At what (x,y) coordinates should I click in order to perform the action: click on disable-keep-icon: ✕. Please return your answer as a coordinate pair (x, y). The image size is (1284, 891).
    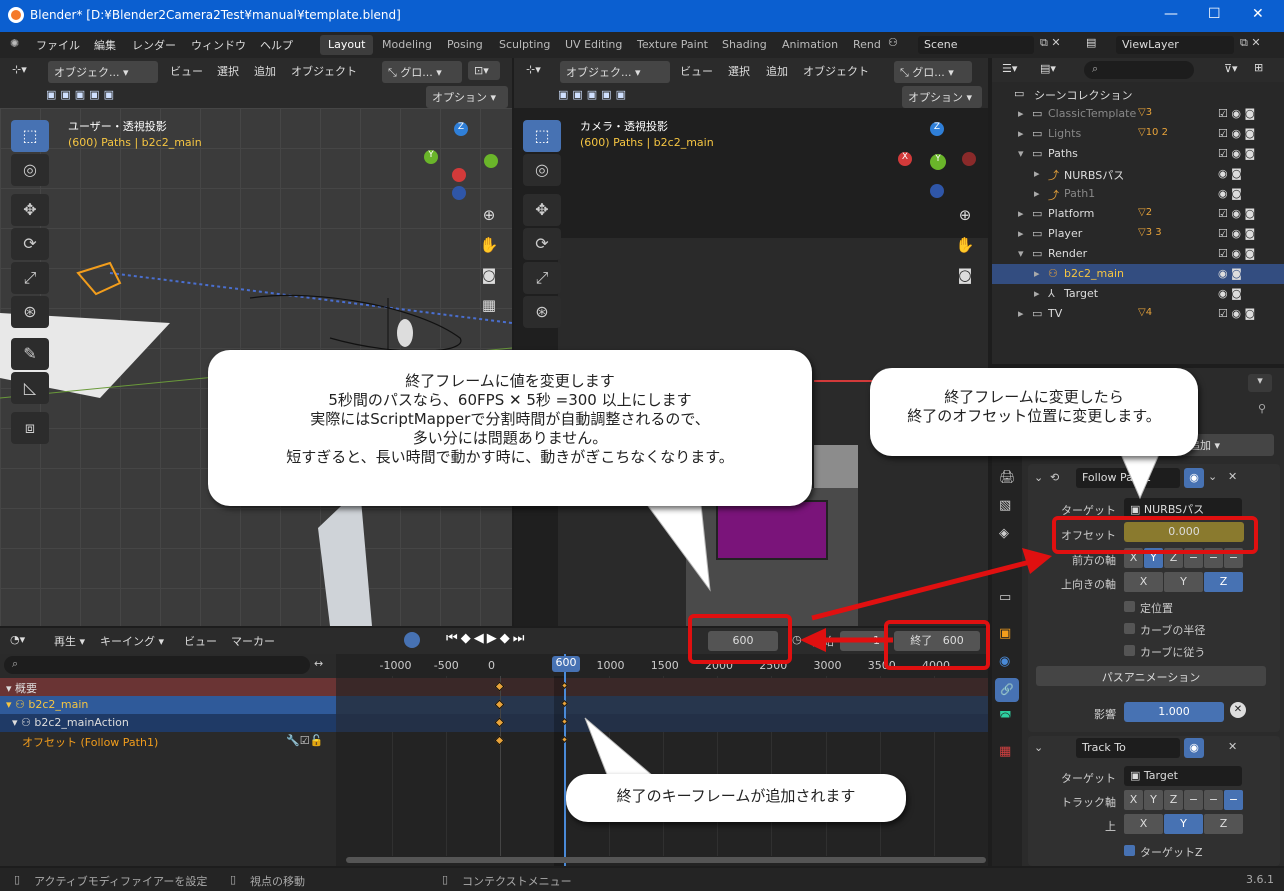
    Looking at the image, I should click on (1238, 710).